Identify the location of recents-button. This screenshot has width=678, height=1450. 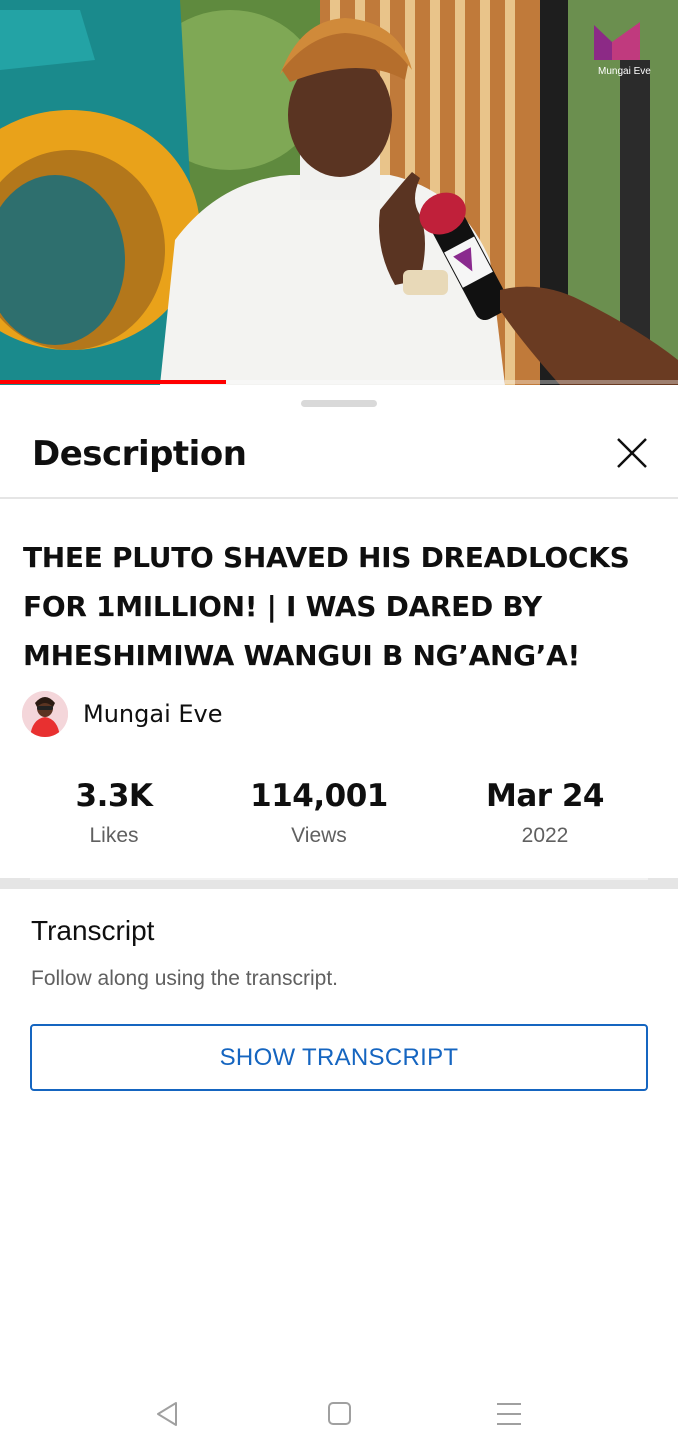
(509, 1415).